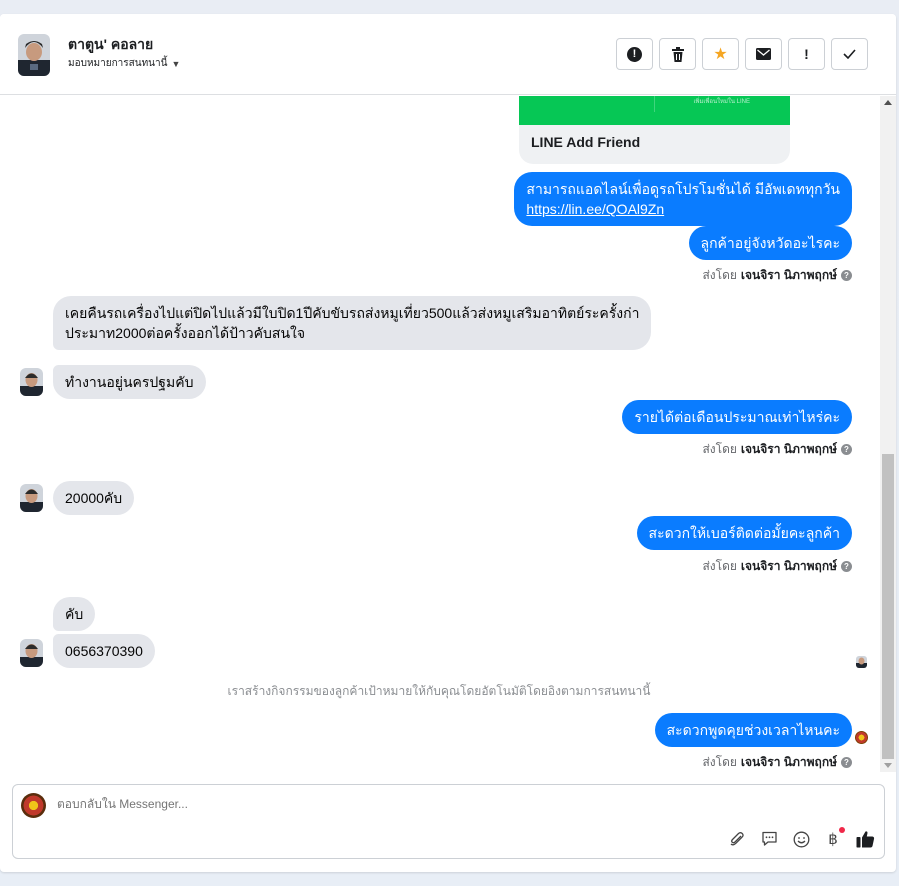 This screenshot has height=886, width=899. Describe the element at coordinates (721, 102) in the screenshot. I see `line-card-fine-print: เพิ่มเพื่อนใหม่ใน LINE` at that location.